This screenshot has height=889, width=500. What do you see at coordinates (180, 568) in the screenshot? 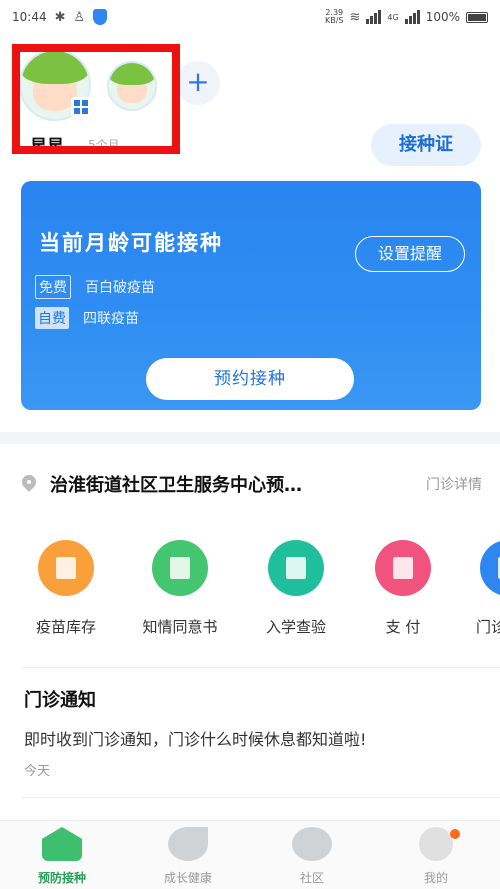
I see `document-icon` at bounding box center [180, 568].